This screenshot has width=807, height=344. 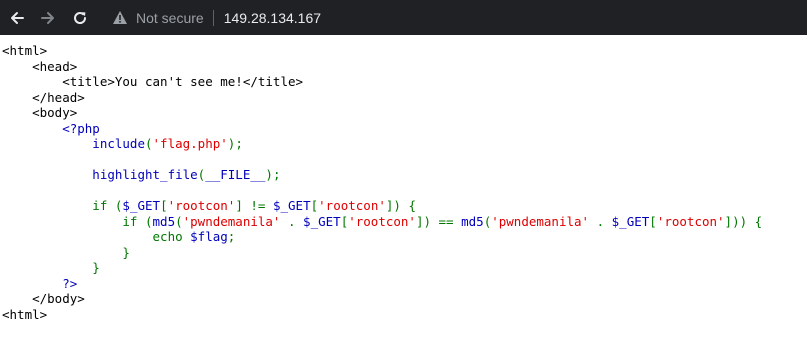 I want to click on code-token: ?>, so click(x=40, y=283).